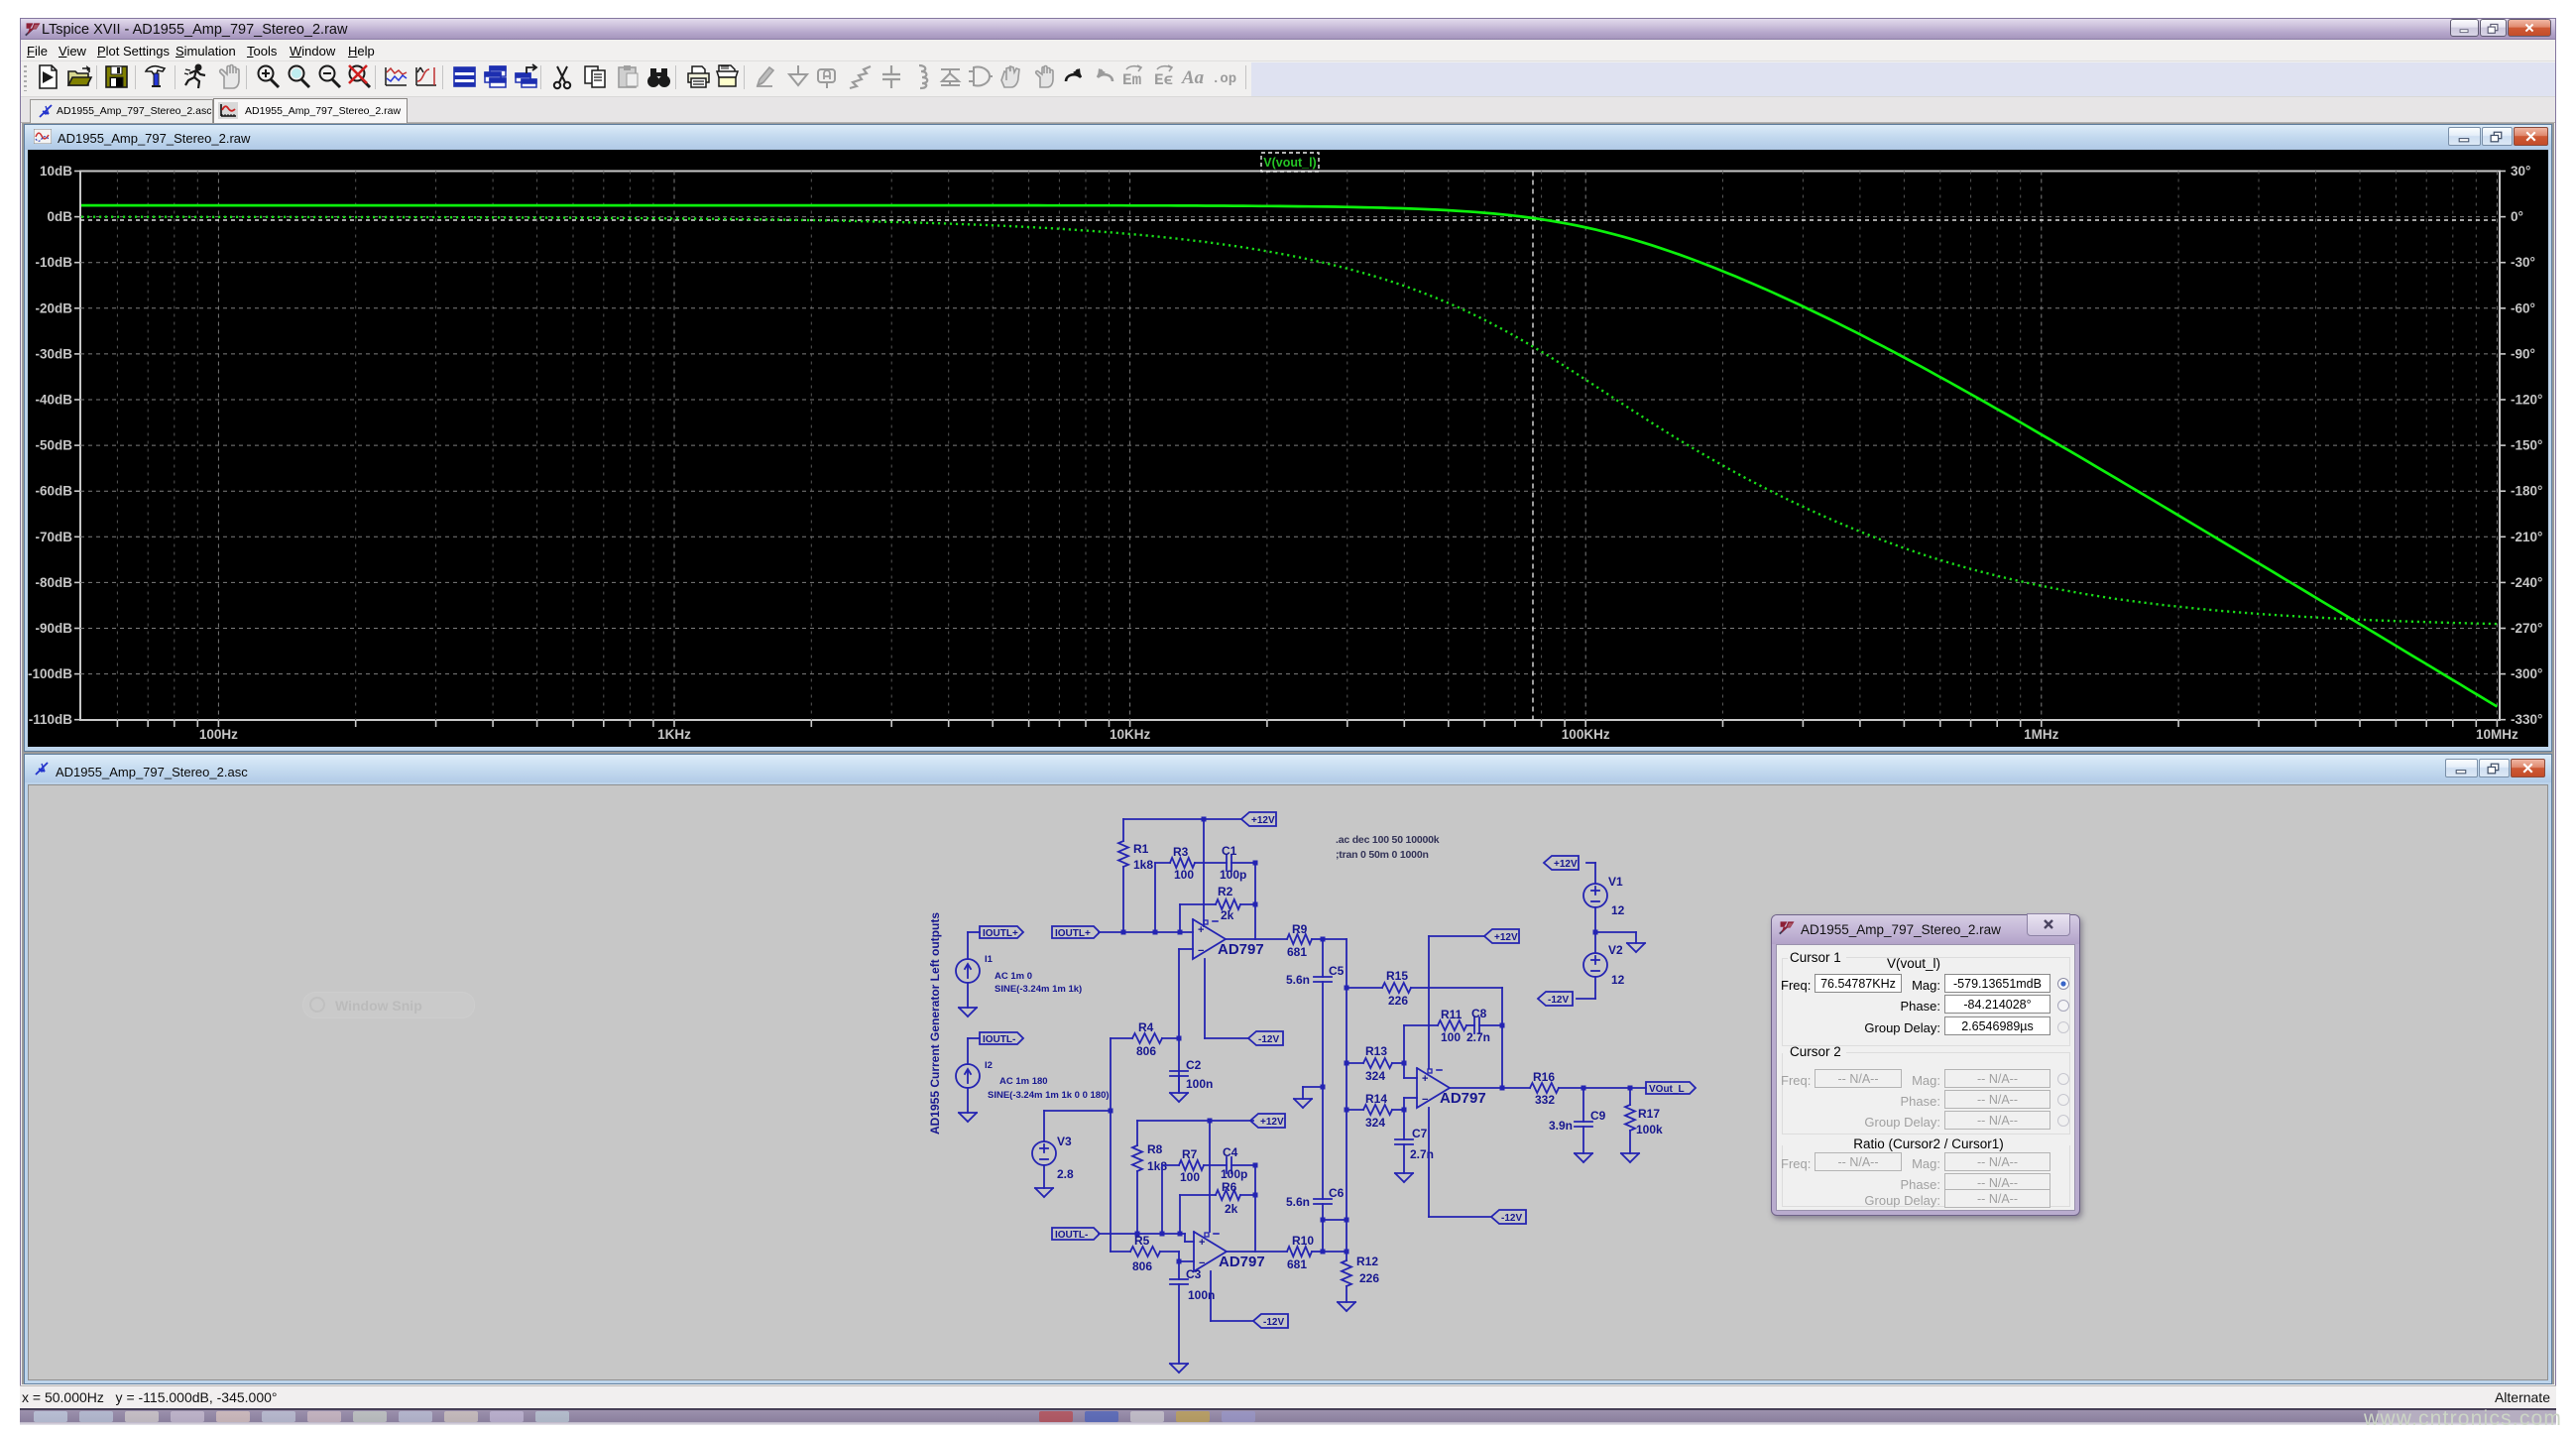 The width and height of the screenshot is (2576, 1434). What do you see at coordinates (1337, 971) in the screenshot?
I see `svg-text: C5` at bounding box center [1337, 971].